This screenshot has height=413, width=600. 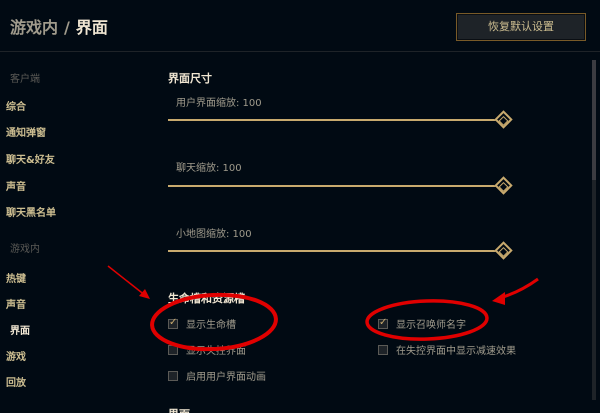 What do you see at coordinates (226, 377) in the screenshot?
I see `enable-ui-animations-label: 启用用户界面动画` at bounding box center [226, 377].